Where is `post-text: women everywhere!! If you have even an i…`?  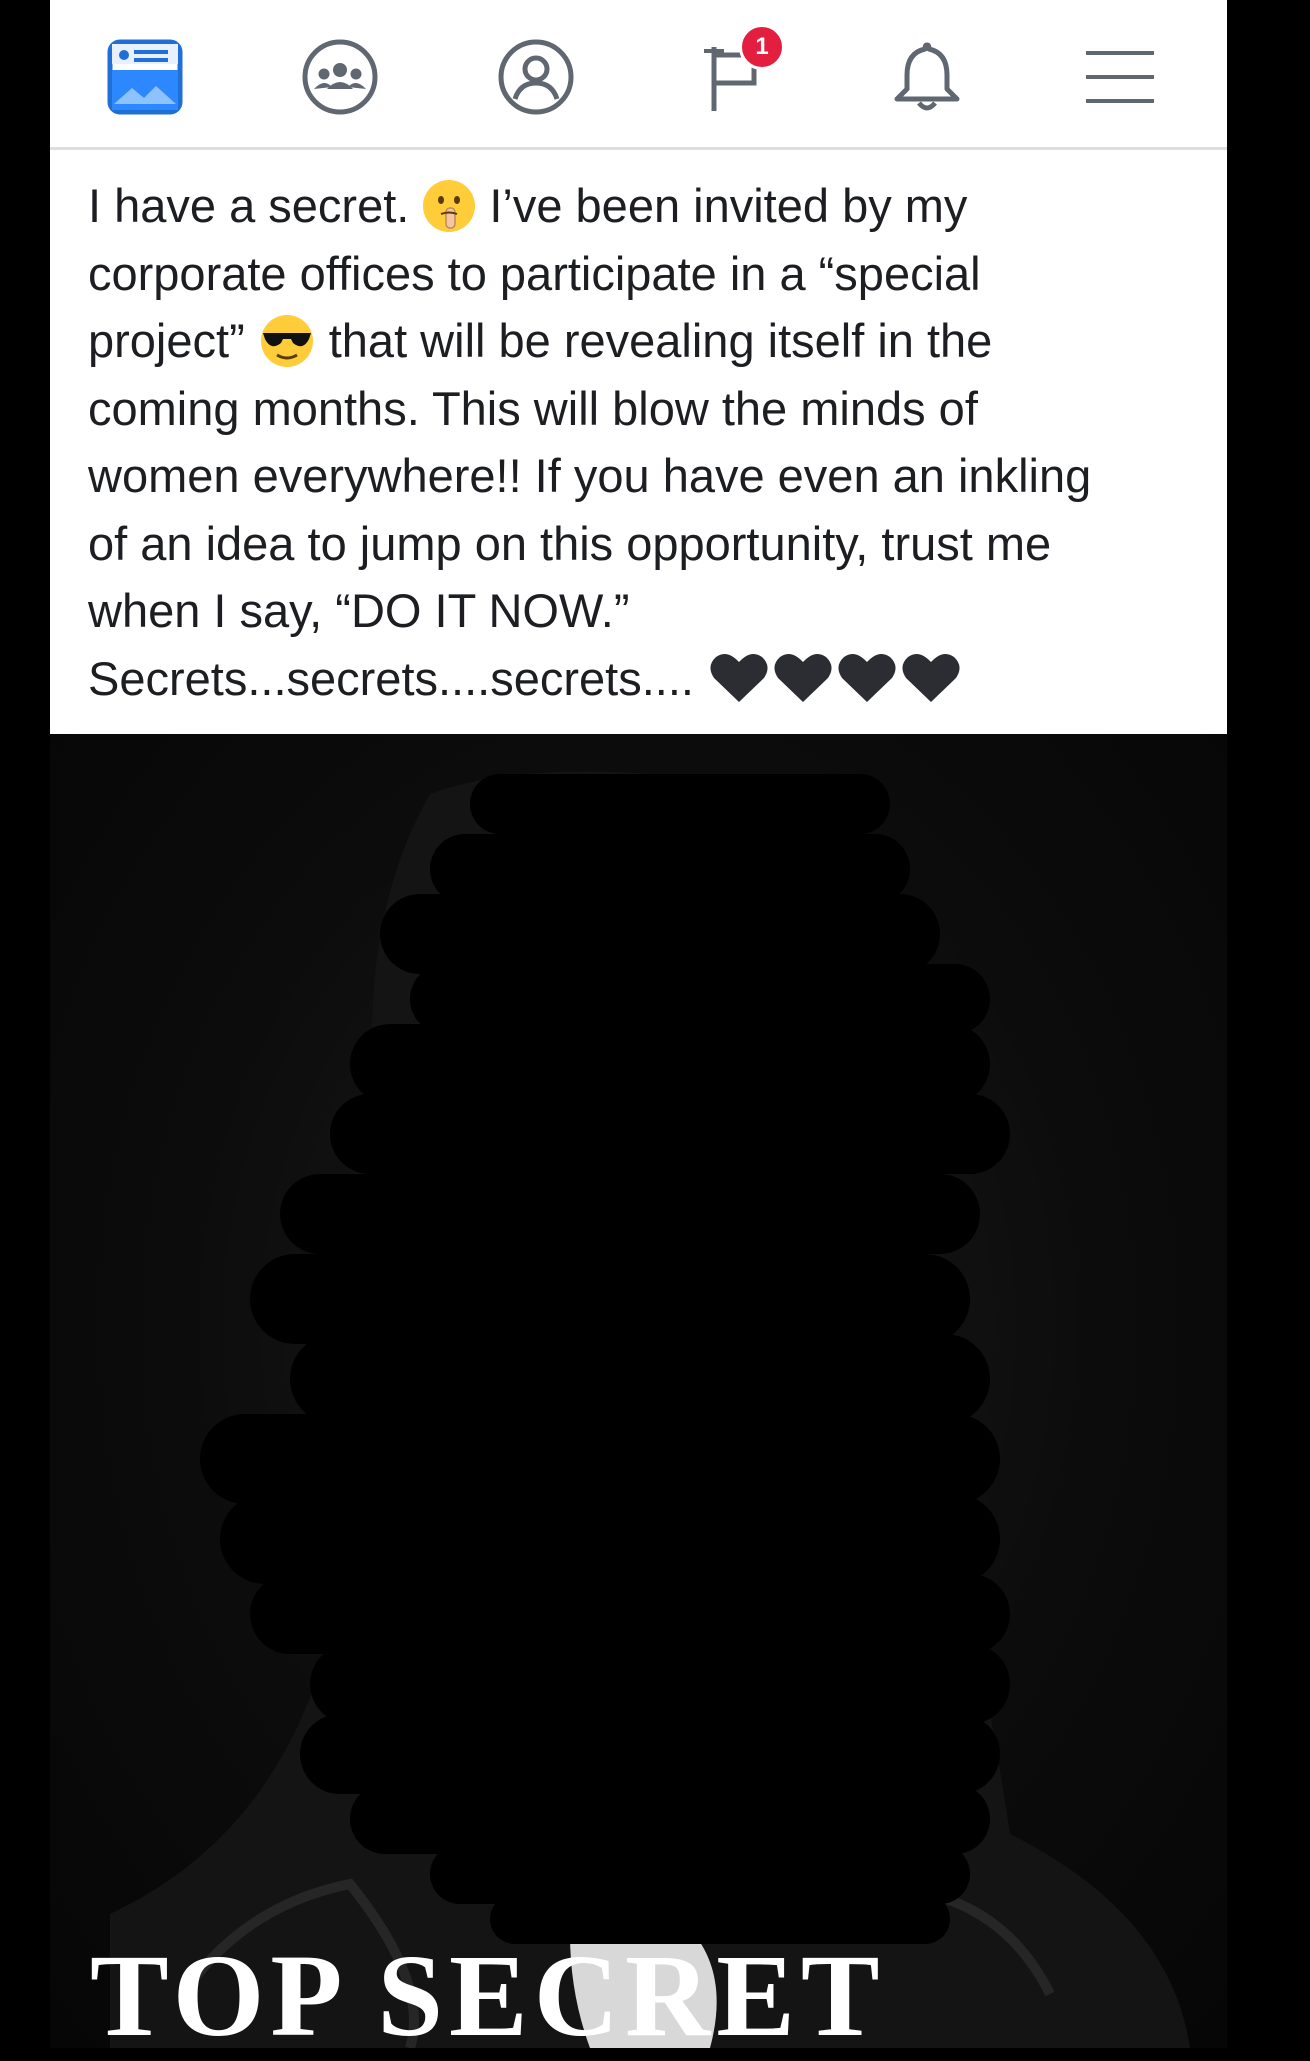
post-text: women everywhere!! If you have even an i… is located at coordinates (590, 475).